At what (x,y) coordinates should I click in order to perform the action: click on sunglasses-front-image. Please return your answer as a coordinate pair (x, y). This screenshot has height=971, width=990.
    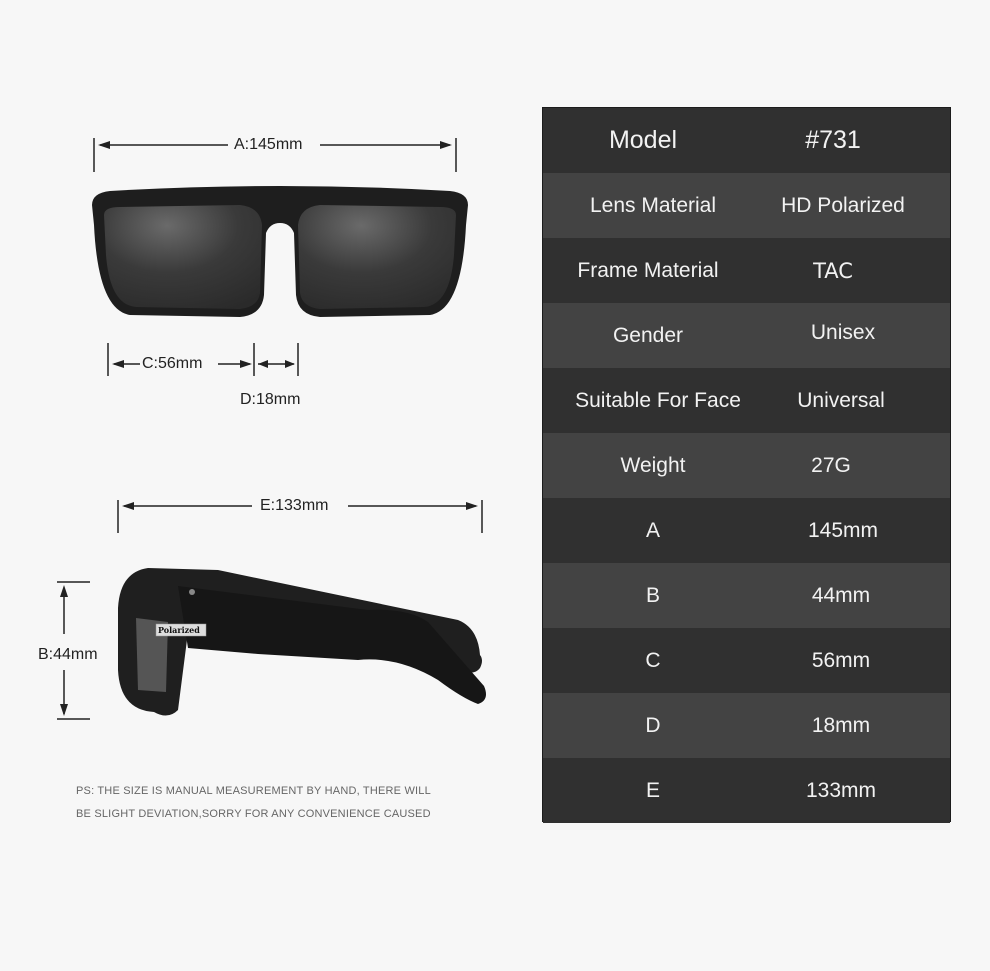
    Looking at the image, I should click on (280, 251).